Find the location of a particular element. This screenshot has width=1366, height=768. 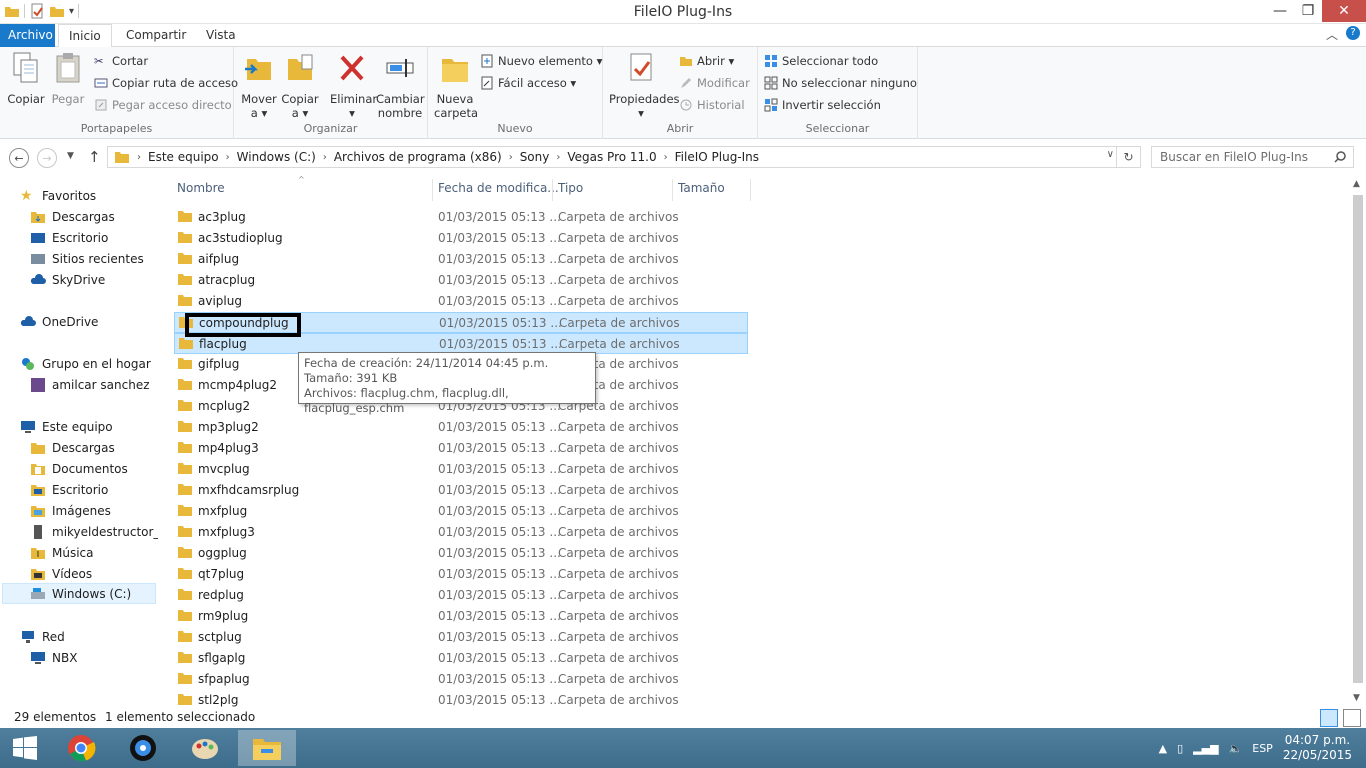

taskbar-chrome is located at coordinates (81, 748).